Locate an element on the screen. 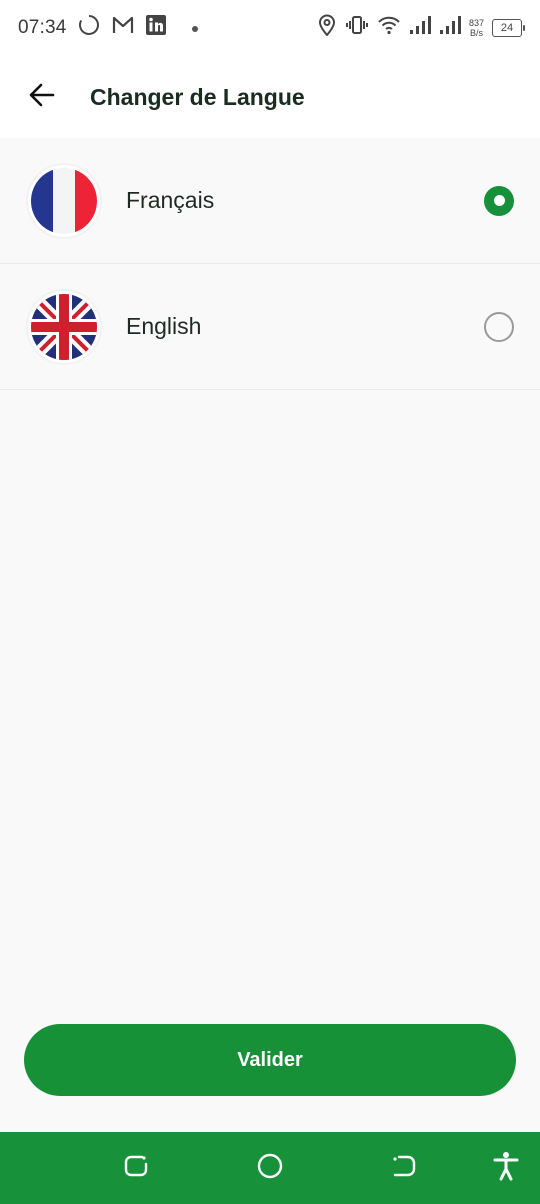 This screenshot has width=540, height=1204. recent-apps-button is located at coordinates (136, 1168).